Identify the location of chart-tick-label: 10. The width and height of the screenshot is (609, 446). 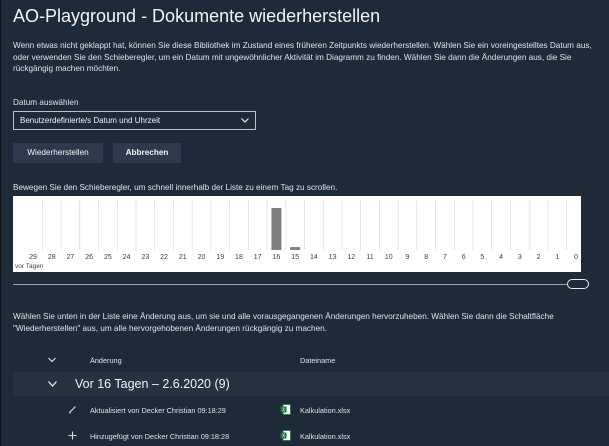
(388, 257).